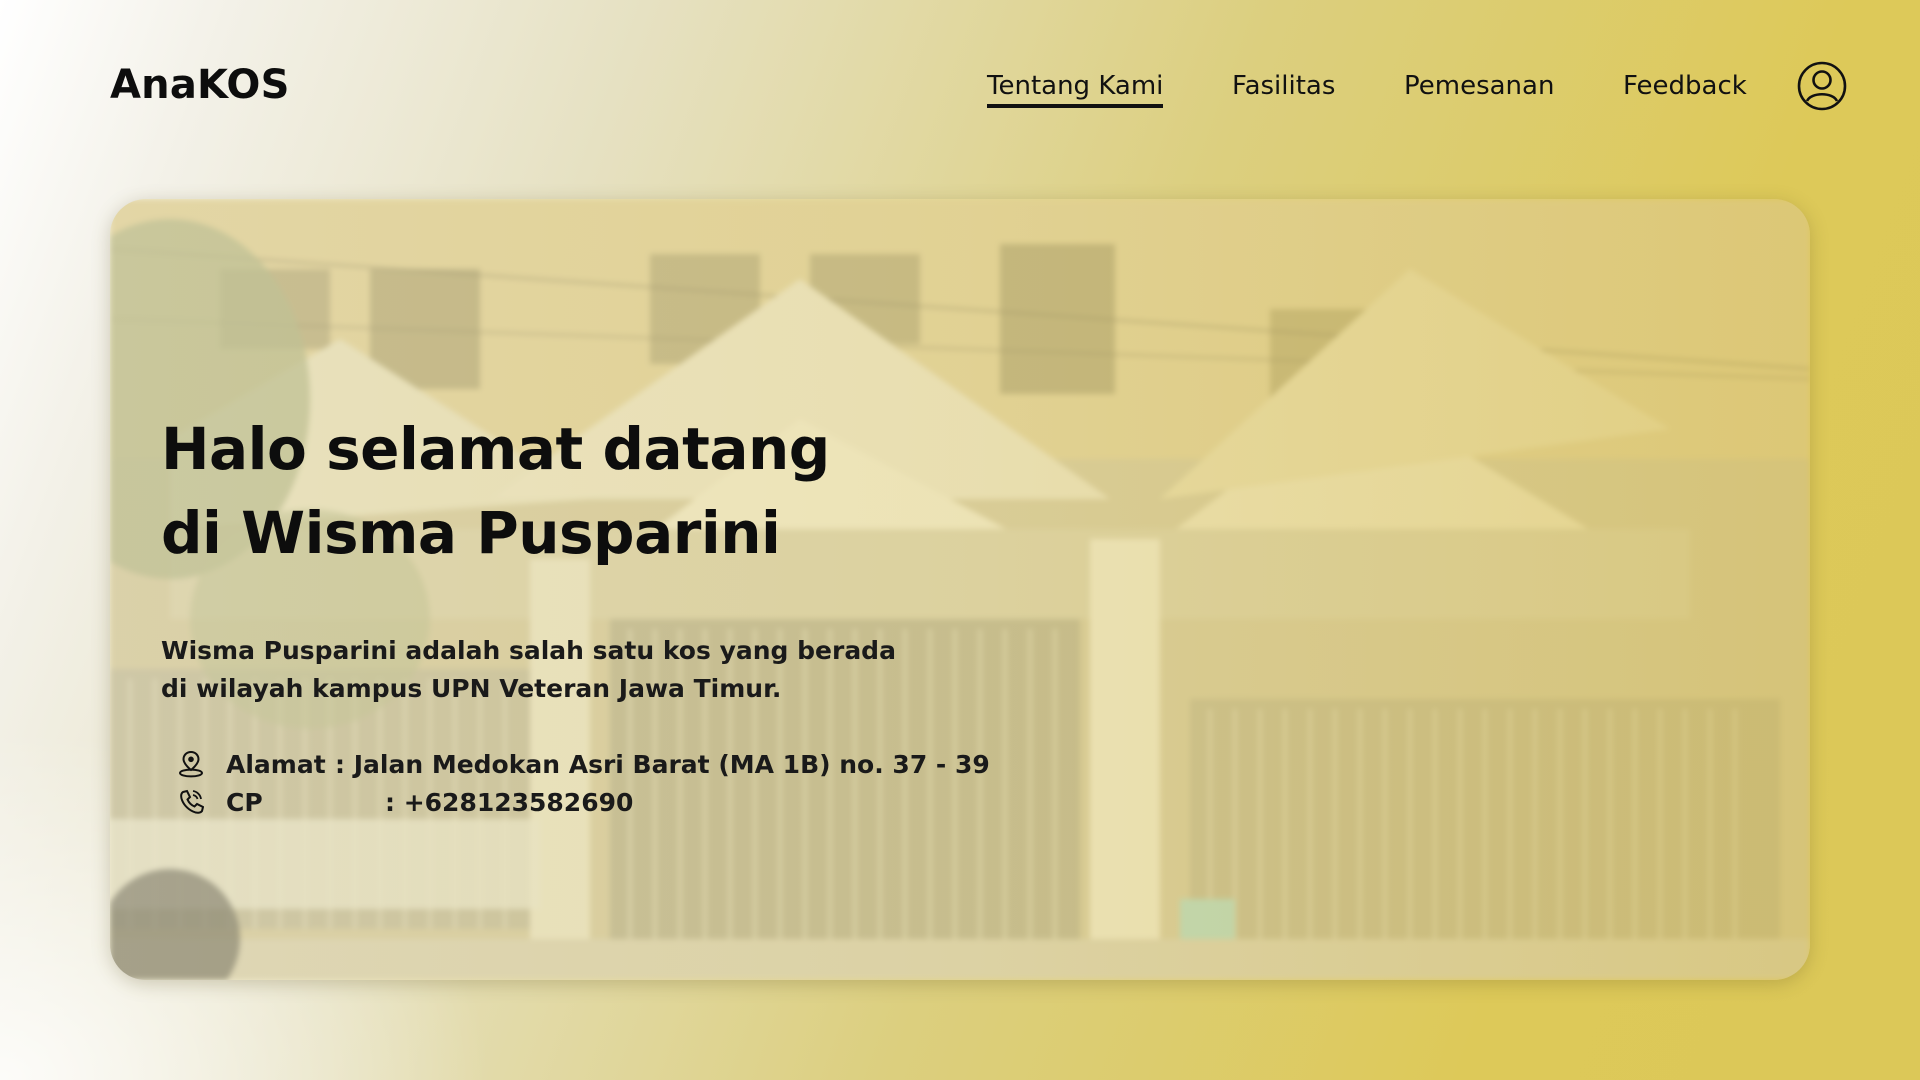 The height and width of the screenshot is (1080, 1920). What do you see at coordinates (509, 802) in the screenshot?
I see `contact-value: : +628123582690` at bounding box center [509, 802].